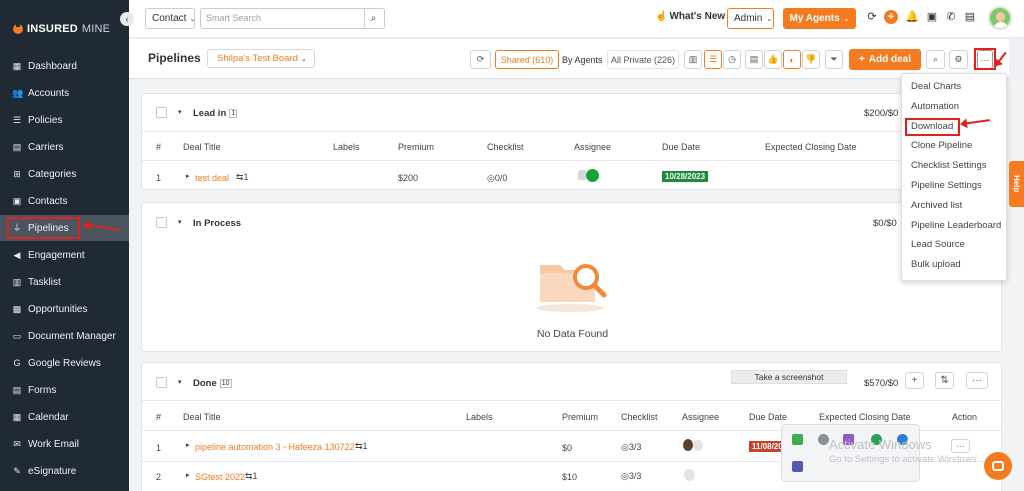  I want to click on premium-value: $10, so click(570, 477).